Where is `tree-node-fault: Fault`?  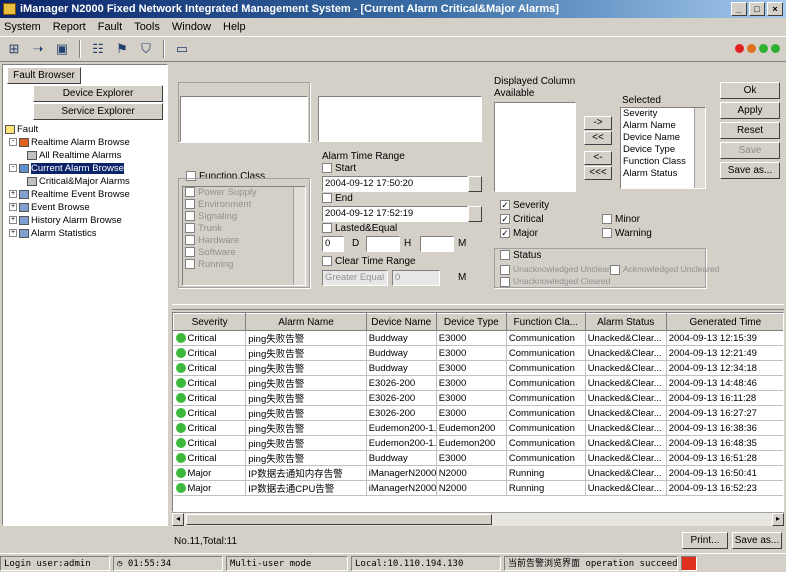
tree-node-fault: Fault is located at coordinates (86, 129).